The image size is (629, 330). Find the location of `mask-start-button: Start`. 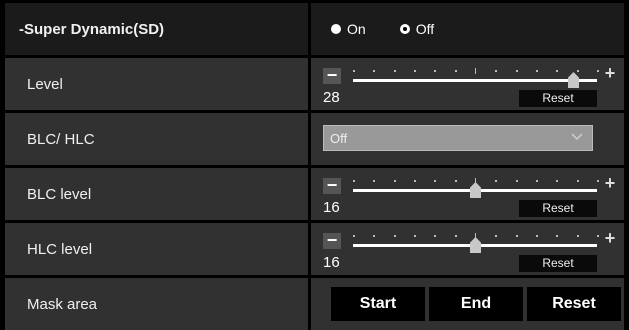

mask-start-button: Start is located at coordinates (378, 304).